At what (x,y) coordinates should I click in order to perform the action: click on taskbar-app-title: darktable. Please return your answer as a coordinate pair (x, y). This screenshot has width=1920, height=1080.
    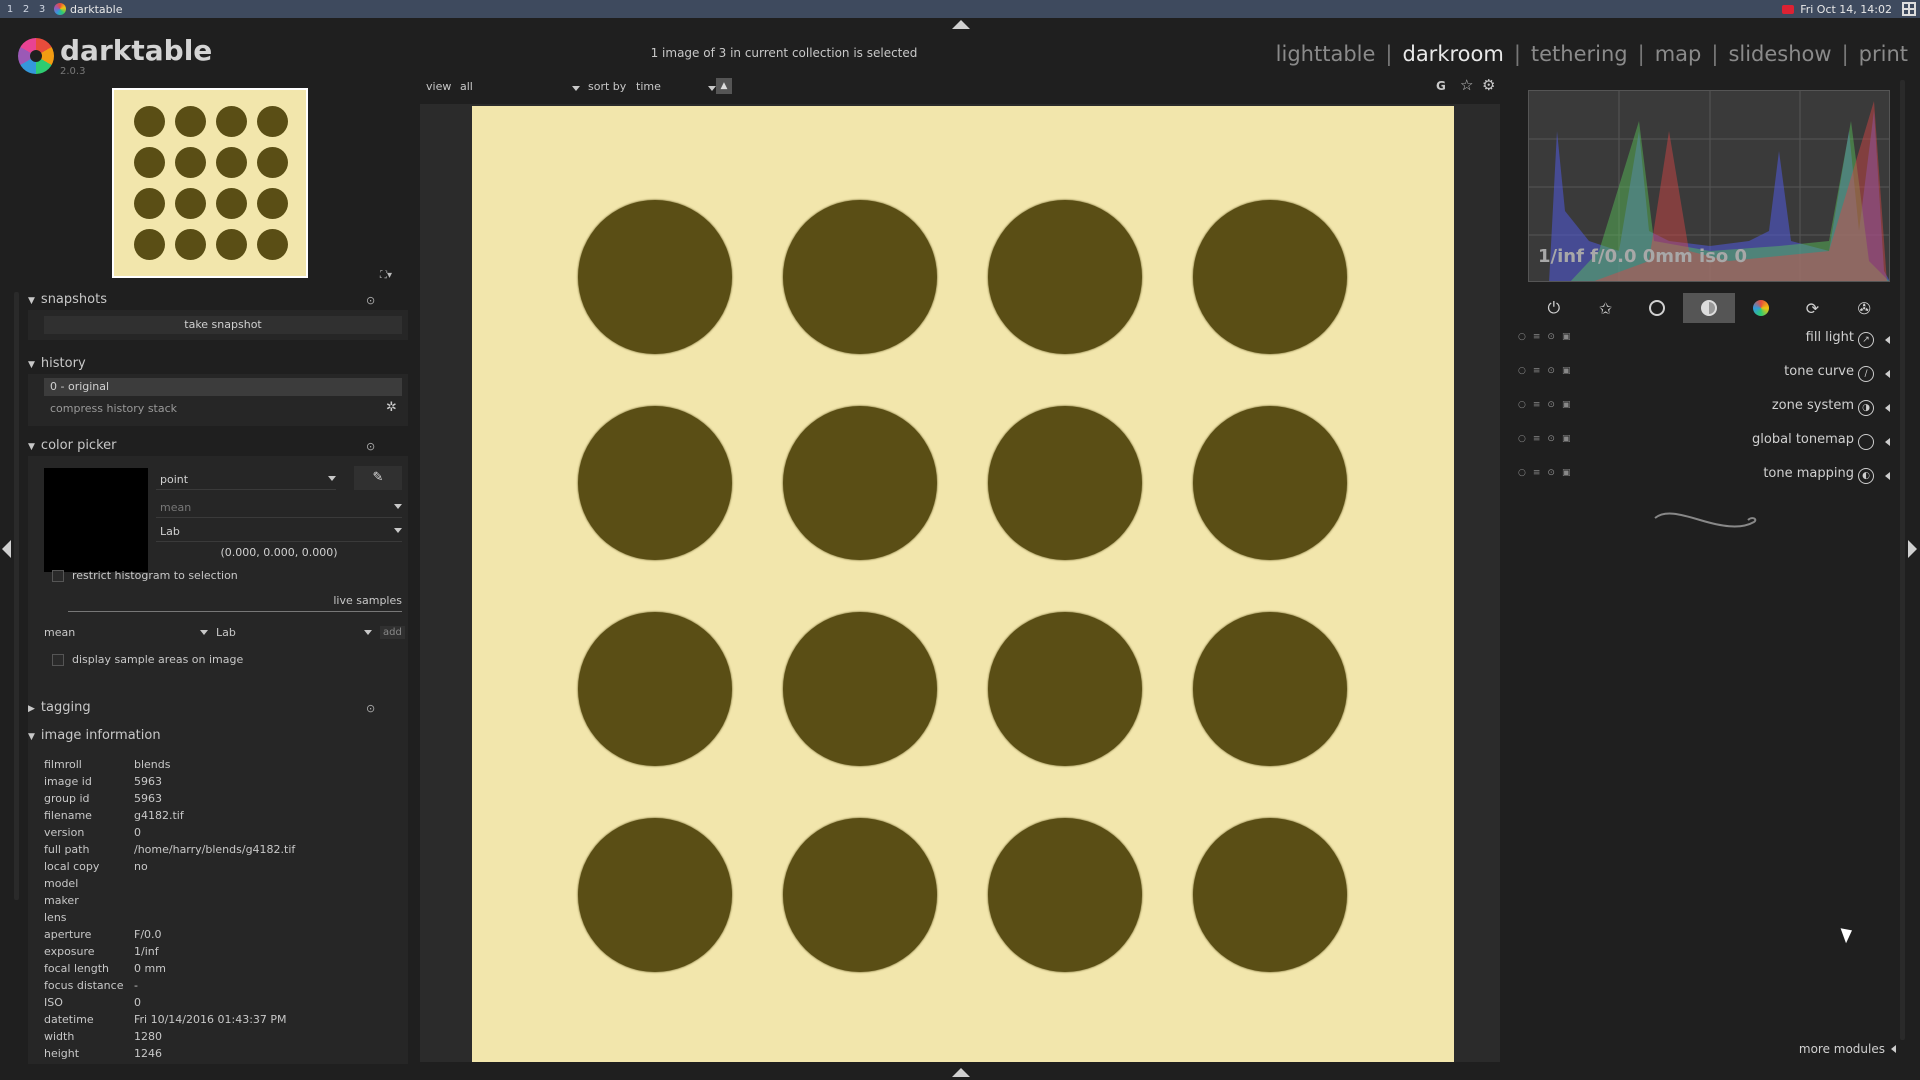
    Looking at the image, I should click on (96, 9).